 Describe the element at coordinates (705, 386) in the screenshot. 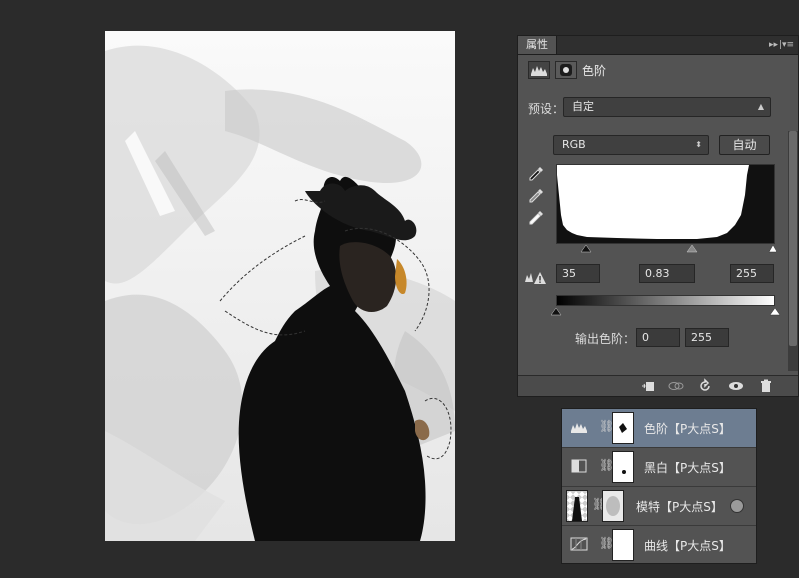

I see `reset-icon` at that location.